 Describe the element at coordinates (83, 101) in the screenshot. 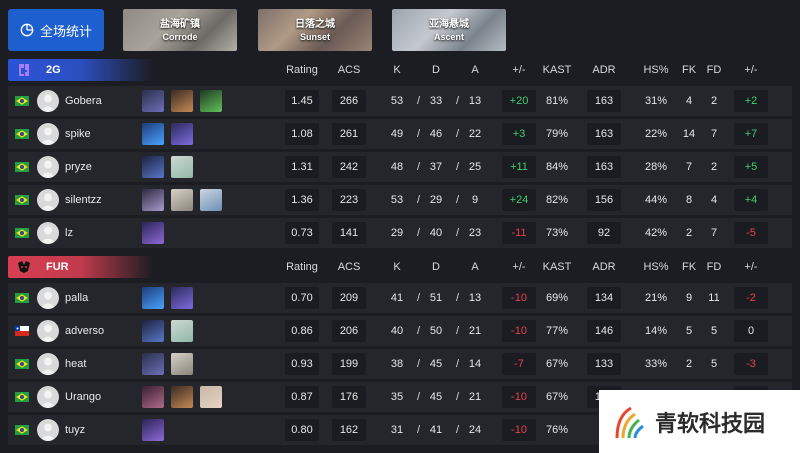

I see `player-name: Gobera` at that location.